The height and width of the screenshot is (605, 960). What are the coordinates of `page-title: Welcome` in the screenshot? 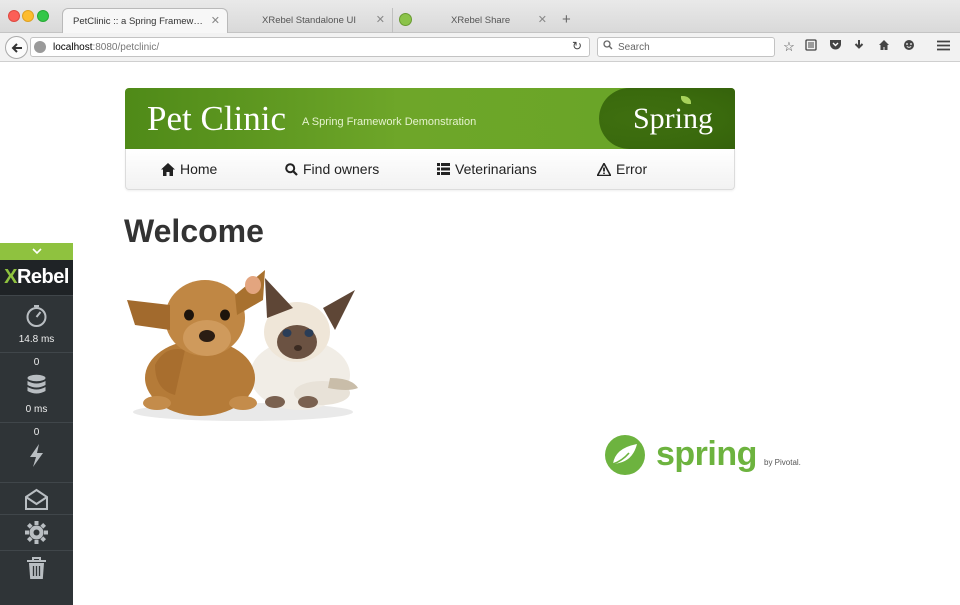 It's located at (194, 231).